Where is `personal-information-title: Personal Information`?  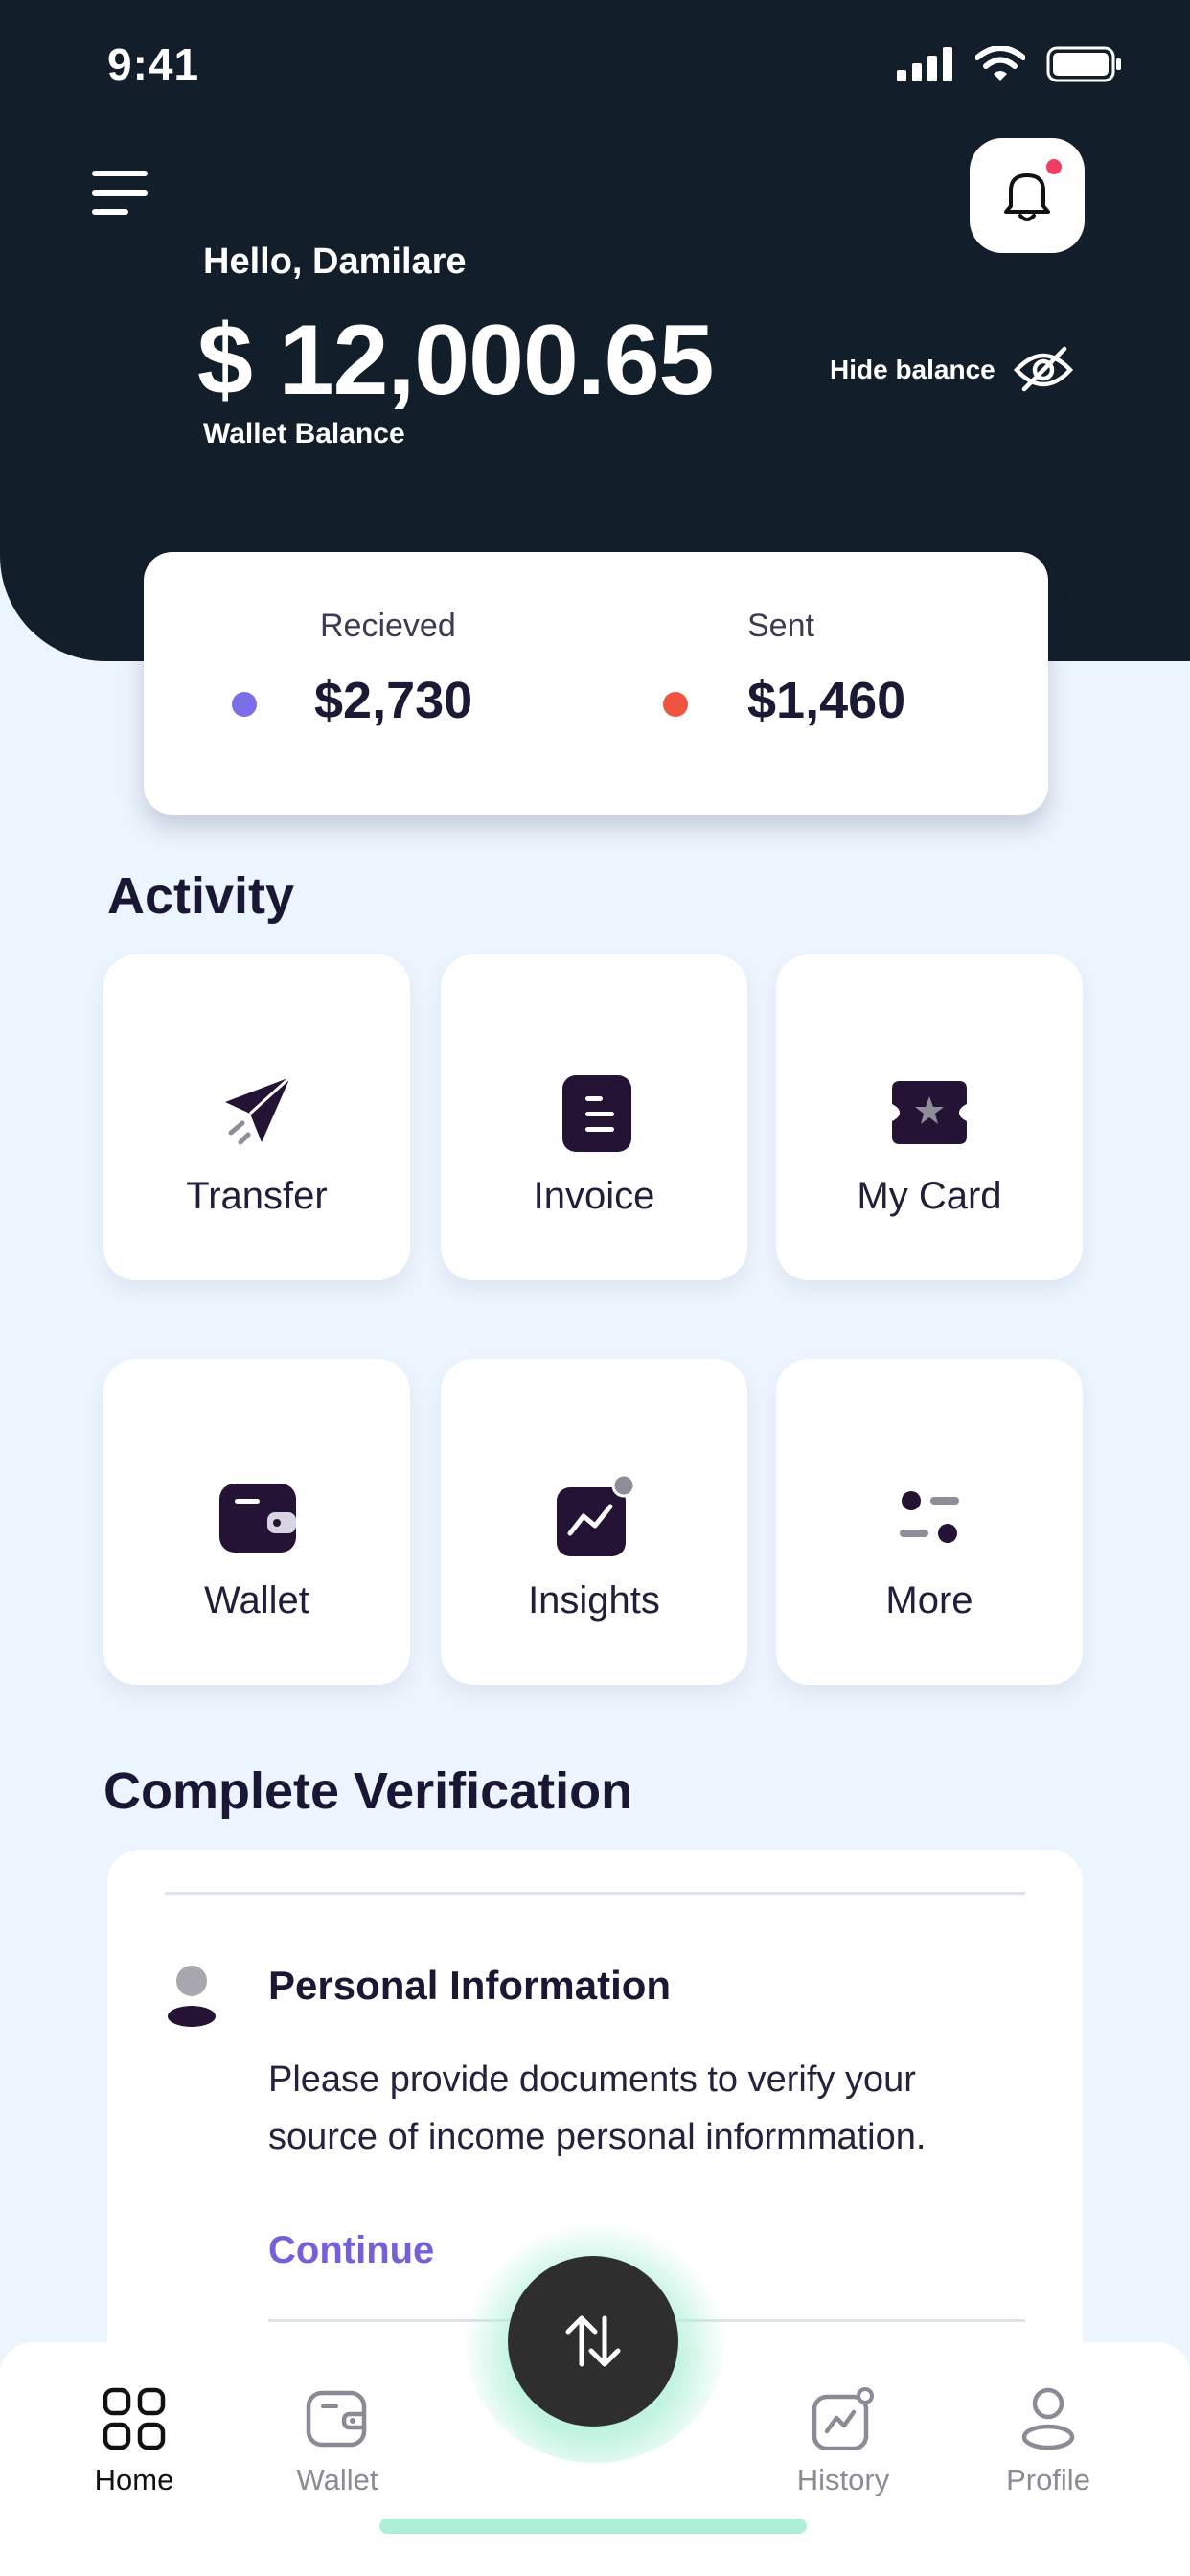 personal-information-title: Personal Information is located at coordinates (470, 1985).